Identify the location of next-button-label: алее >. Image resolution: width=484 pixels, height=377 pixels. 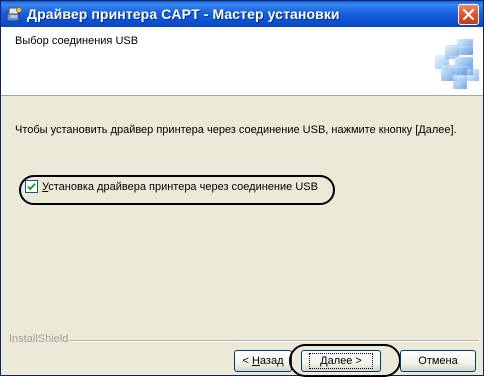
(344, 361).